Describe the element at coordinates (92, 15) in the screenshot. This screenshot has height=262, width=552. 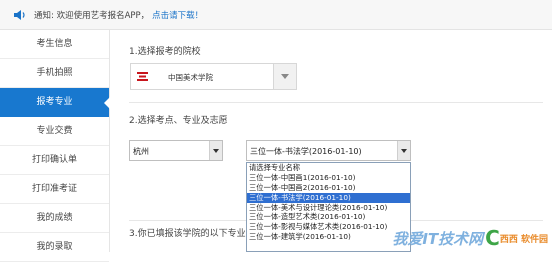
I see `notice-message: 通知: 欢迎使用艺考报名APP，` at that location.